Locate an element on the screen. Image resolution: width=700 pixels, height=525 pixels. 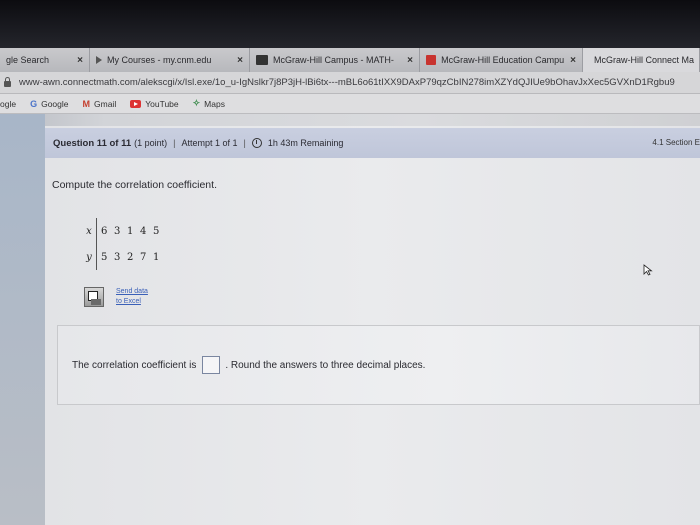
question-points: (1 point) is located at coordinates (151, 143).